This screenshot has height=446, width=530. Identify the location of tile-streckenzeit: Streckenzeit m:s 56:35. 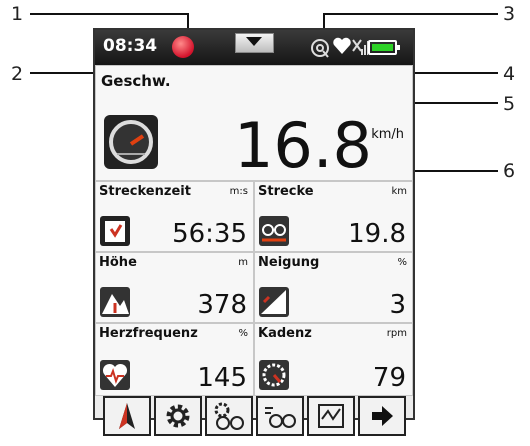
(174, 216).